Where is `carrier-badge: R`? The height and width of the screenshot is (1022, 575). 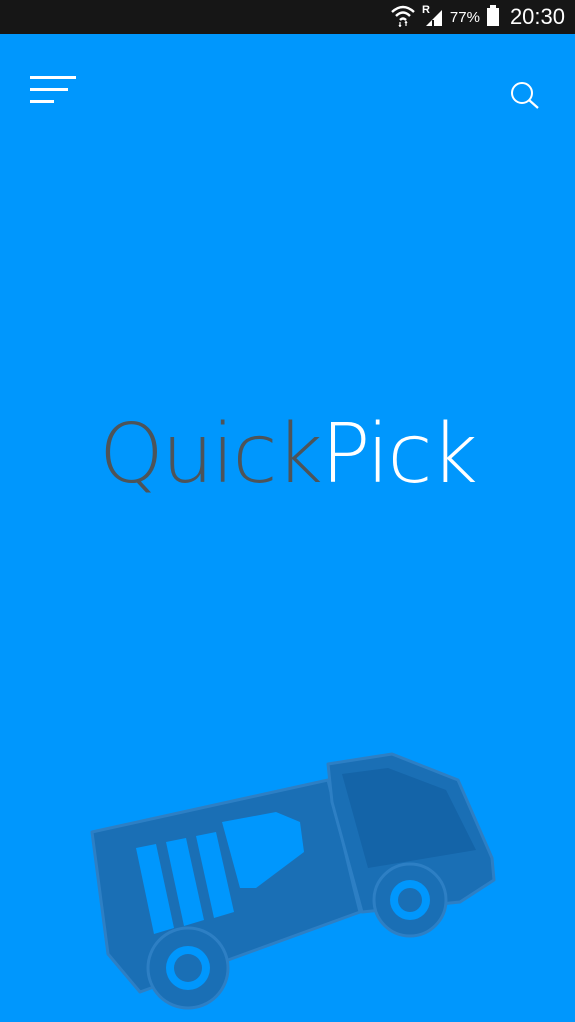 carrier-badge: R is located at coordinates (426, 10).